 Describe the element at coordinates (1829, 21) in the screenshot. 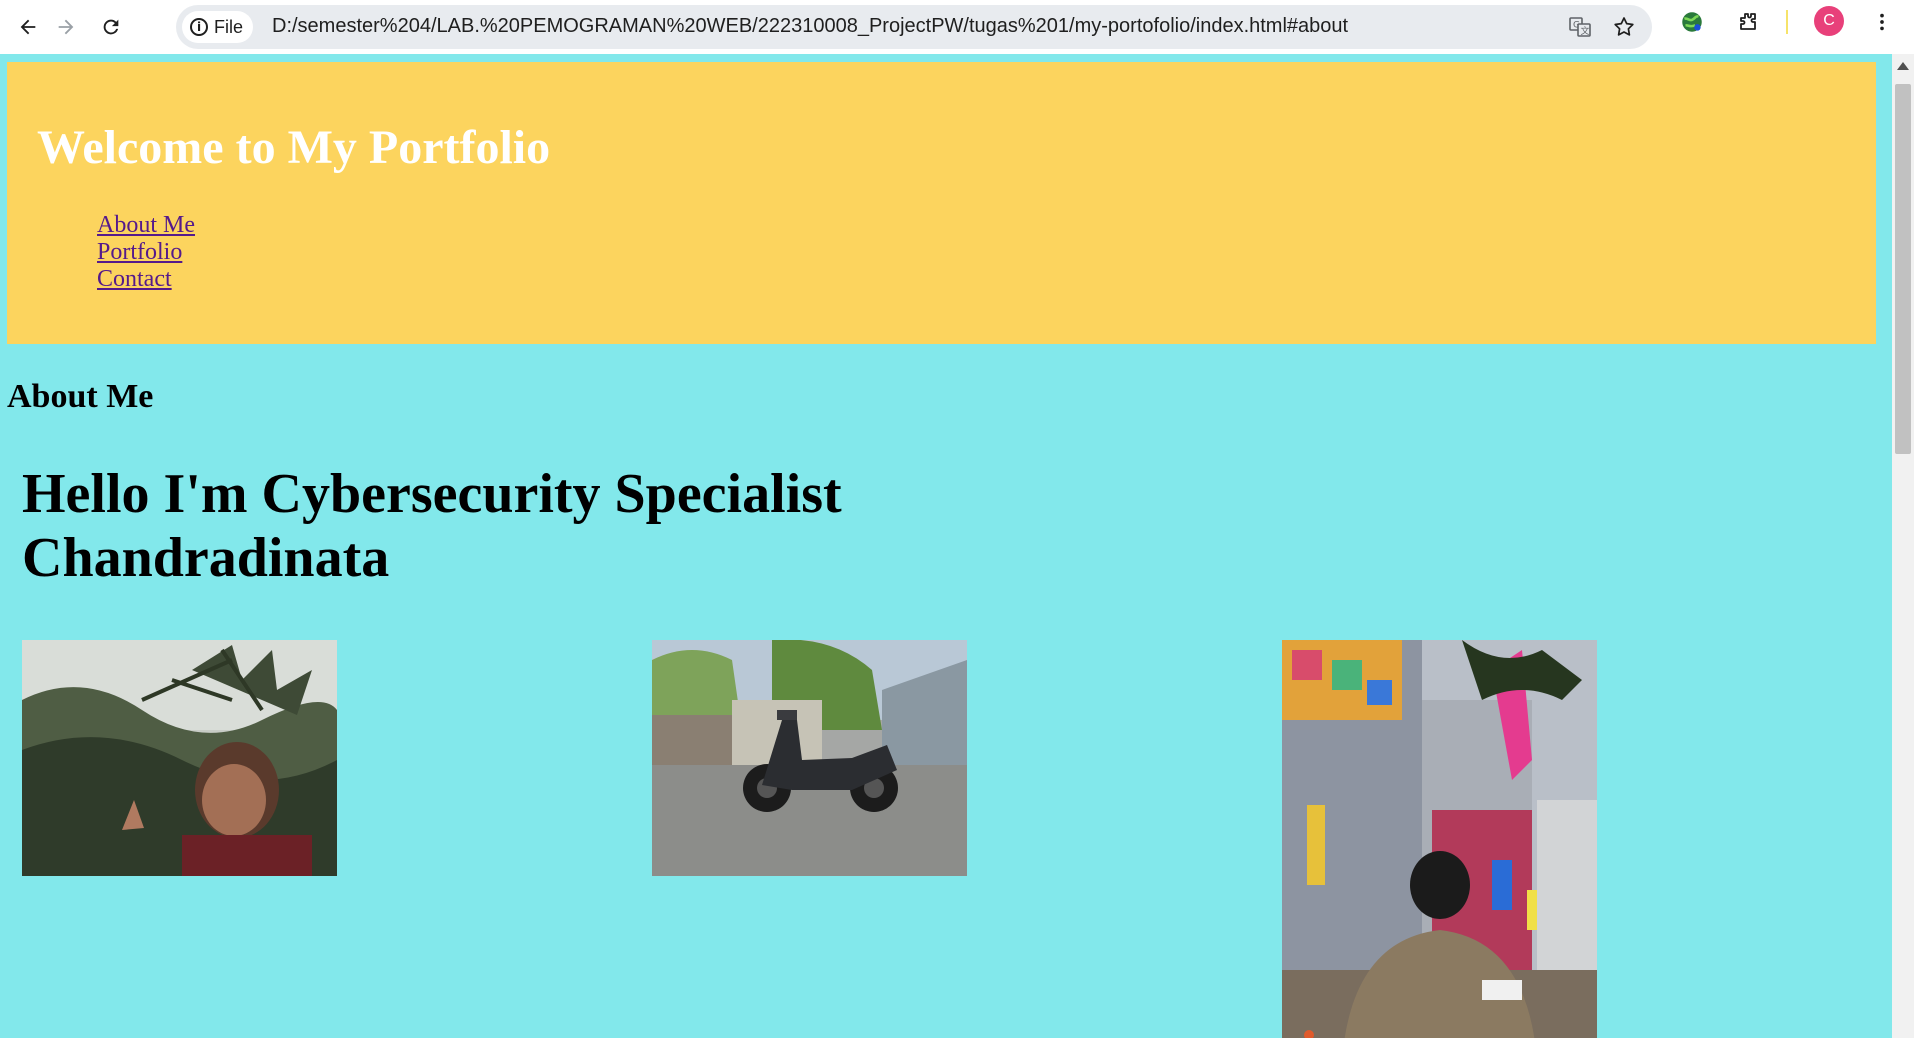

I see `profile-avatar: C` at that location.